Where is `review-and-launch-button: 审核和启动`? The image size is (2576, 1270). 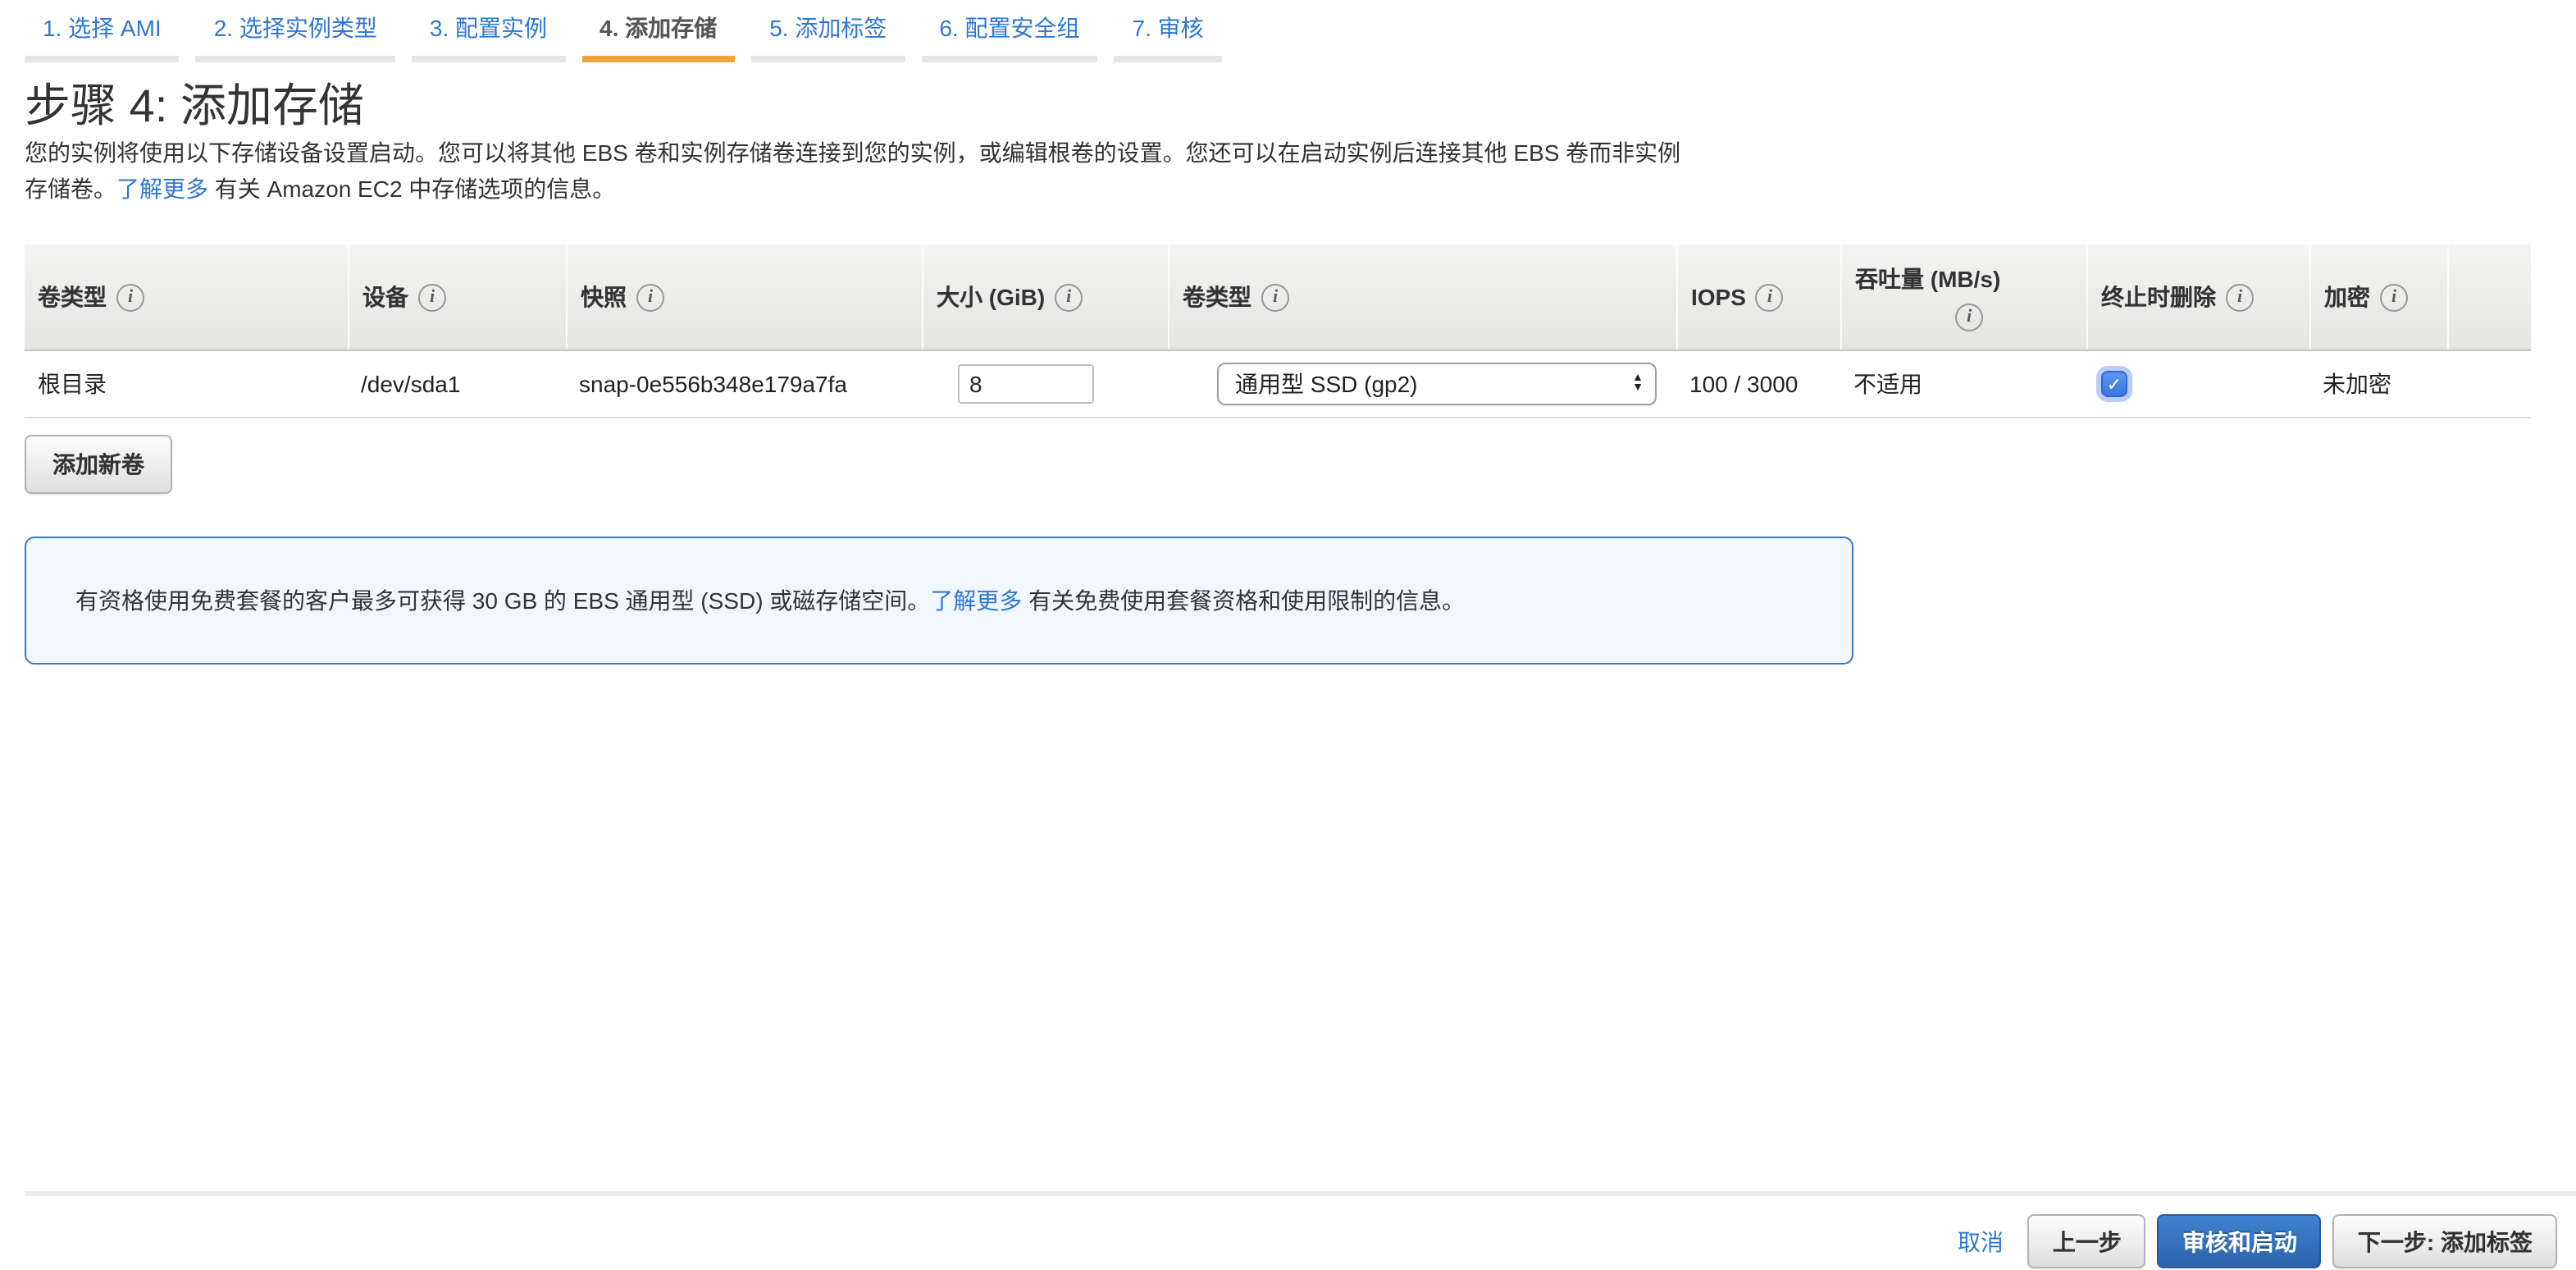
review-and-launch-button: 审核和启动 is located at coordinates (2239, 1241).